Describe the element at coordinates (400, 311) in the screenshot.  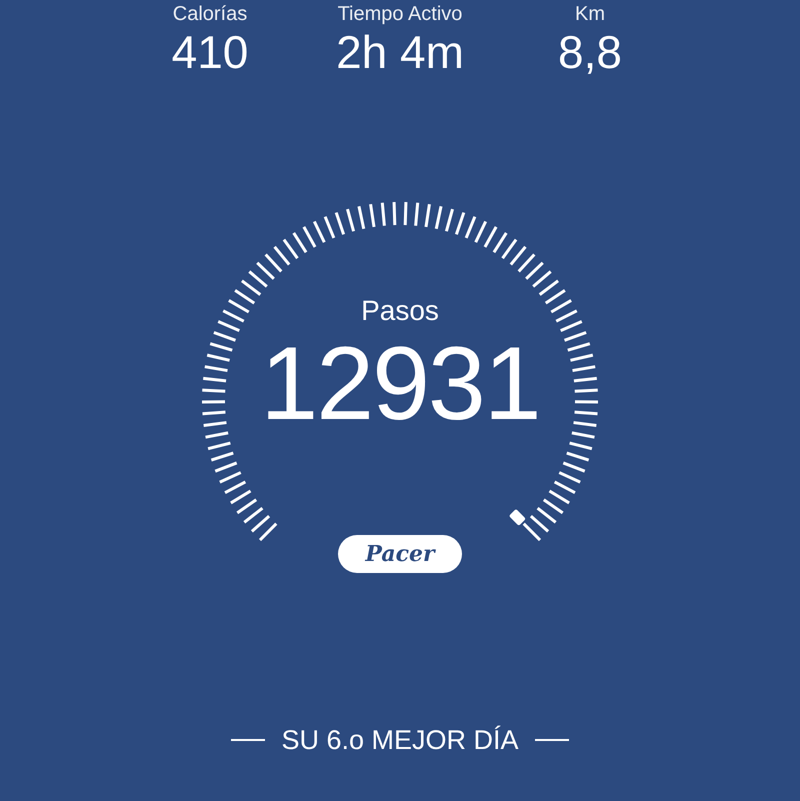
I see `steps-label: Pasos` at that location.